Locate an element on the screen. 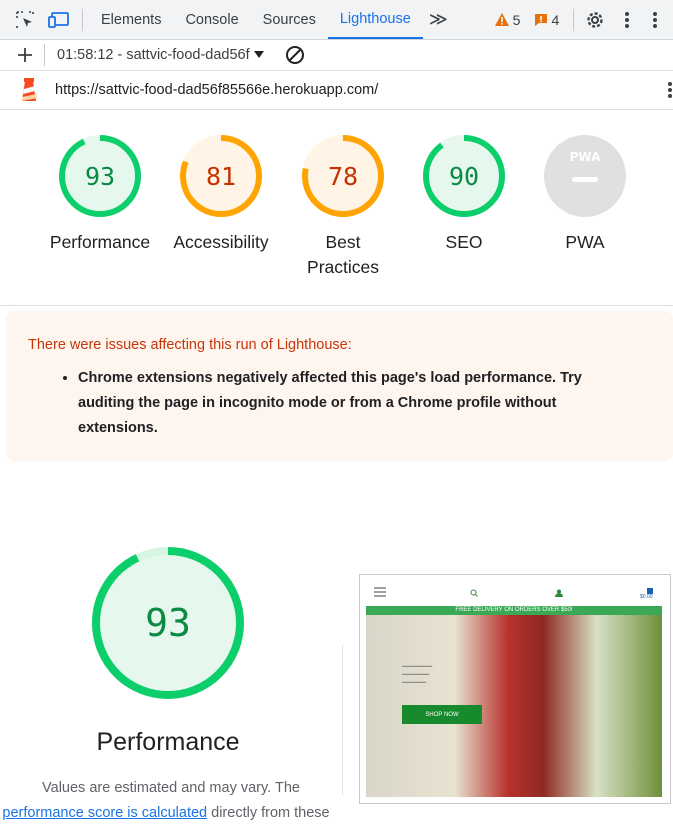 The width and height of the screenshot is (673, 826). shop-now-button: SHOP NOW is located at coordinates (442, 714).